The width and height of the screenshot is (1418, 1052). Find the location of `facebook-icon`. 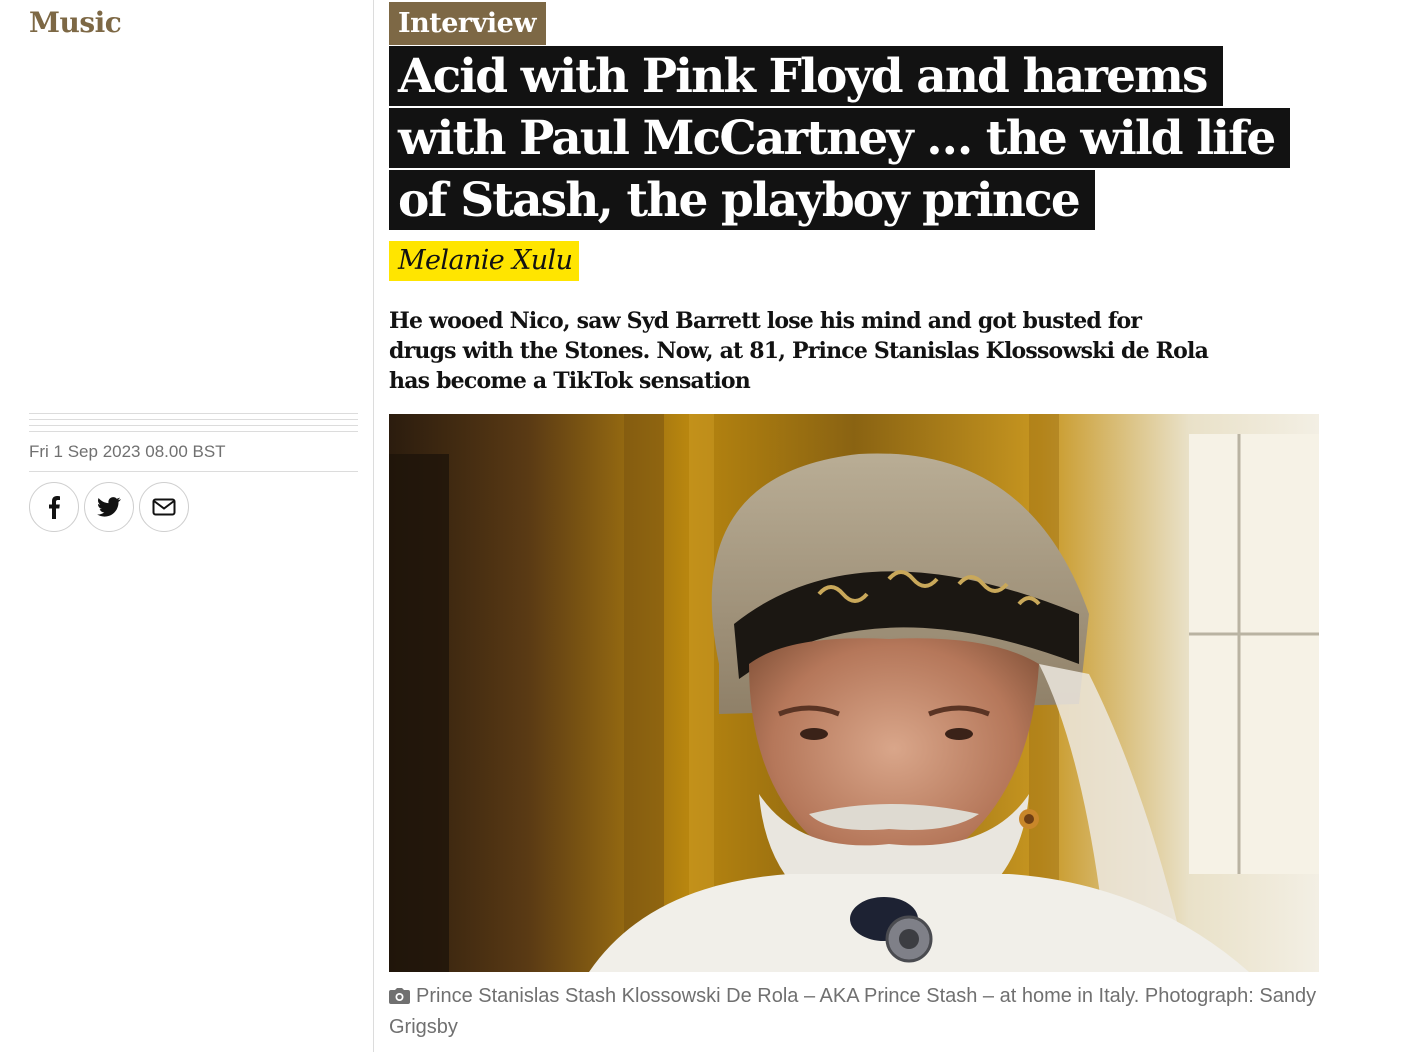

facebook-icon is located at coordinates (54, 507).